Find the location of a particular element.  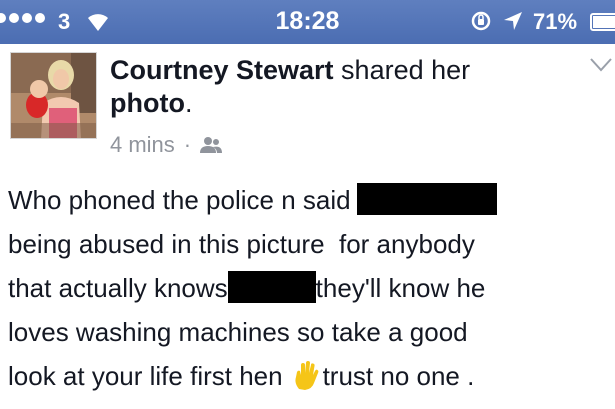

post-story-line: Courtney Stewart shared her photo. is located at coordinates (335, 87).